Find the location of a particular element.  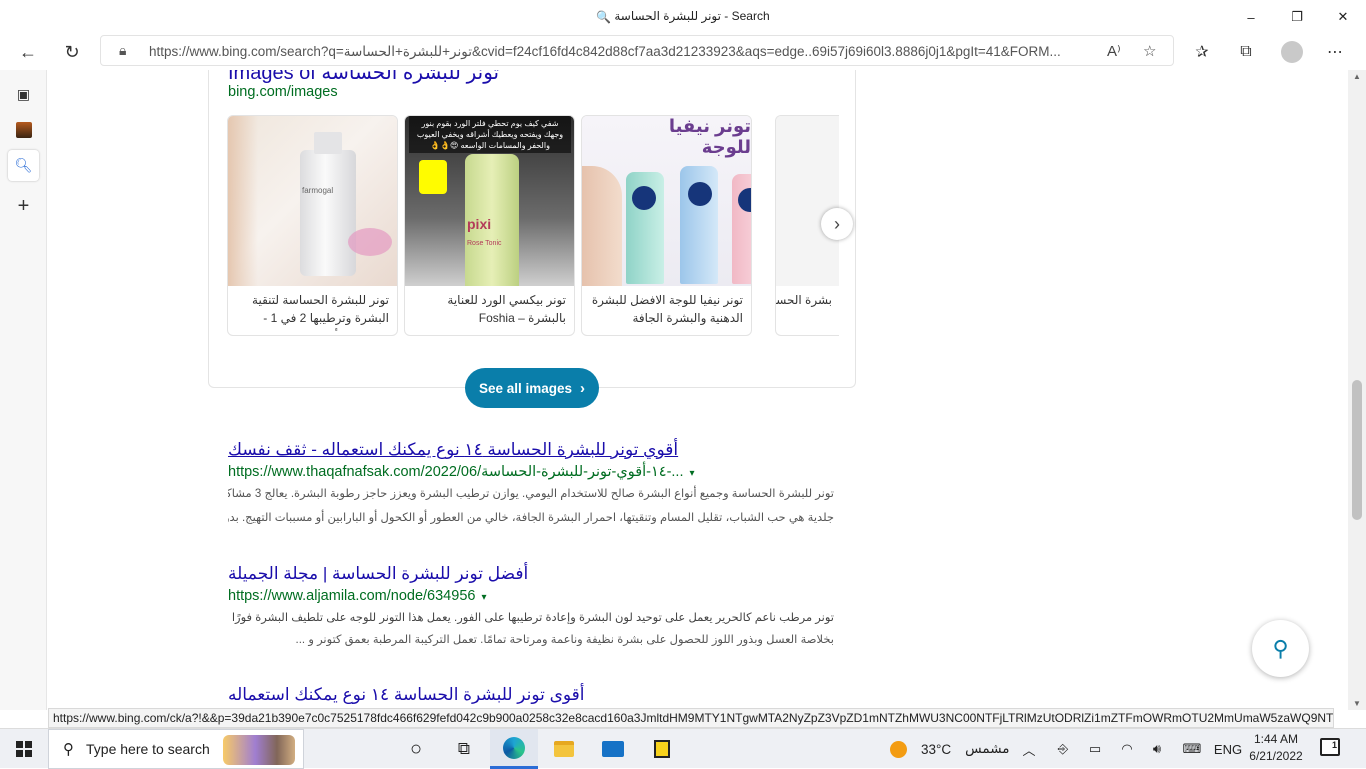

start-button is located at coordinates (24, 749).